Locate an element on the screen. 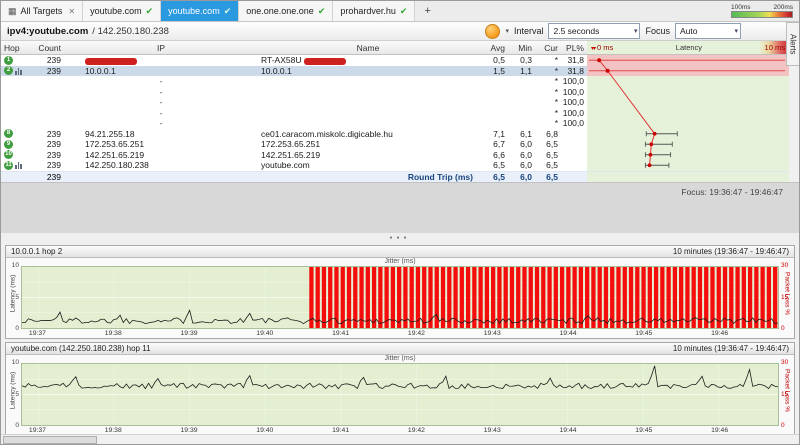  tab-all-targets: ▦ All Targets ✕ is located at coordinates (42, 11).